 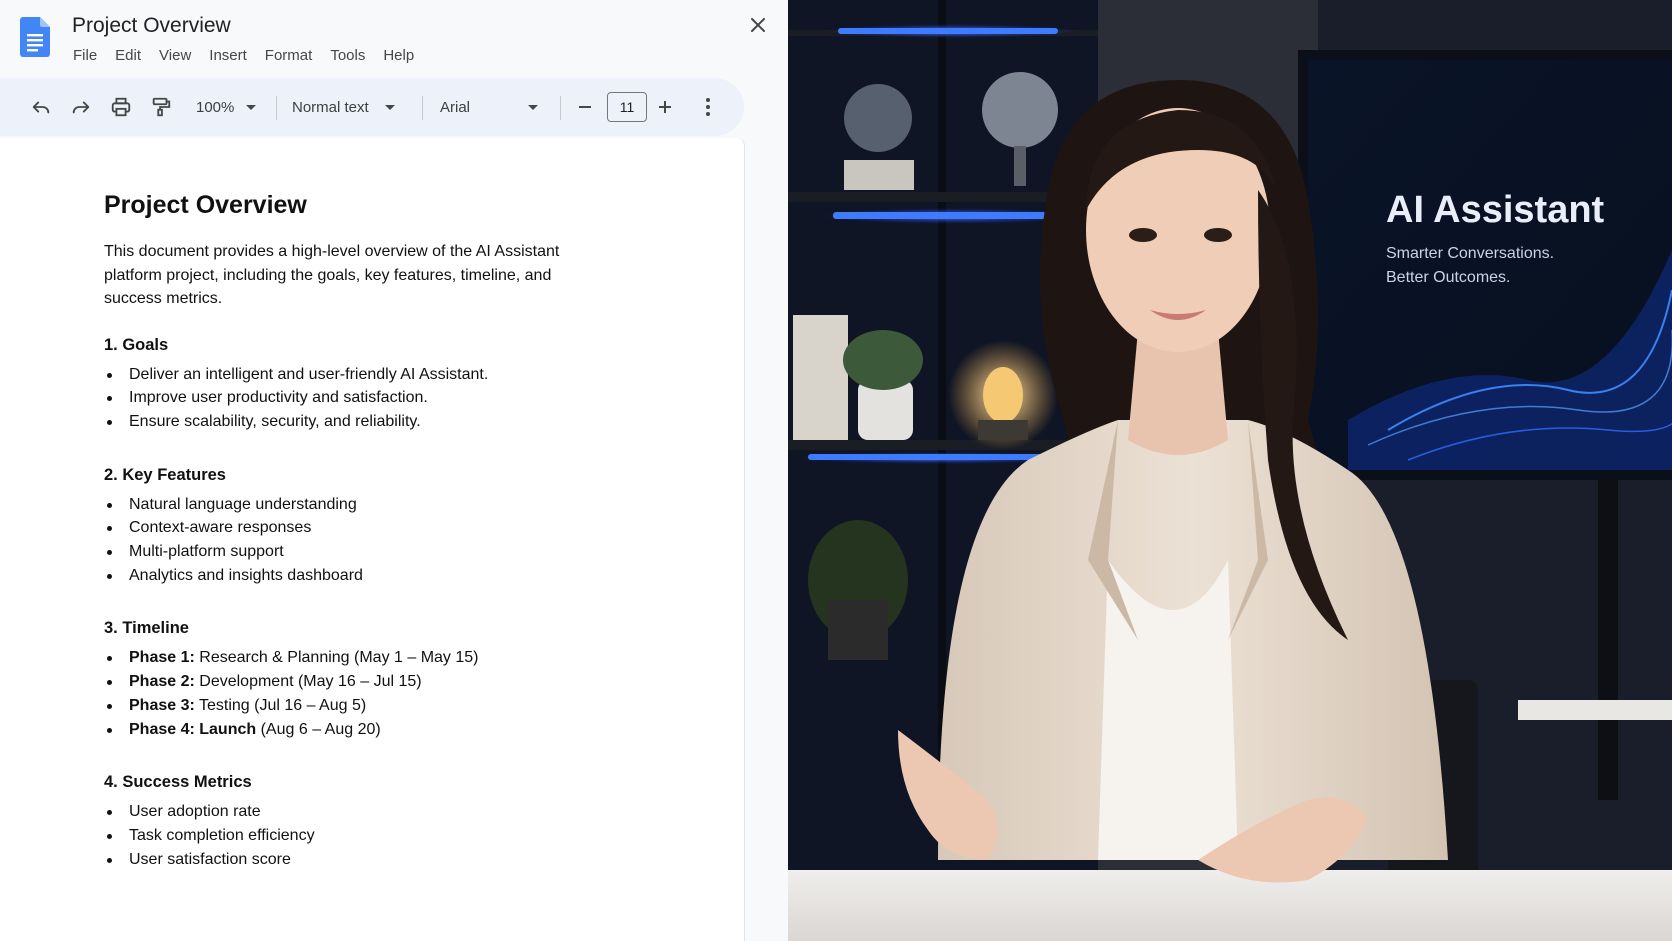 I want to click on plus-icon, so click(x=665, y=107).